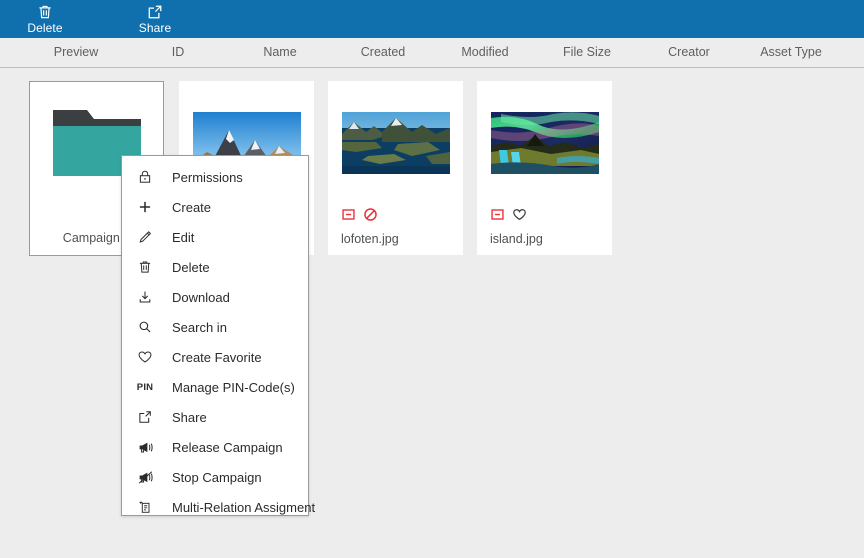 The height and width of the screenshot is (558, 864). Describe the element at coordinates (396, 143) in the screenshot. I see `thumbnail-lofoten-fjord` at that location.